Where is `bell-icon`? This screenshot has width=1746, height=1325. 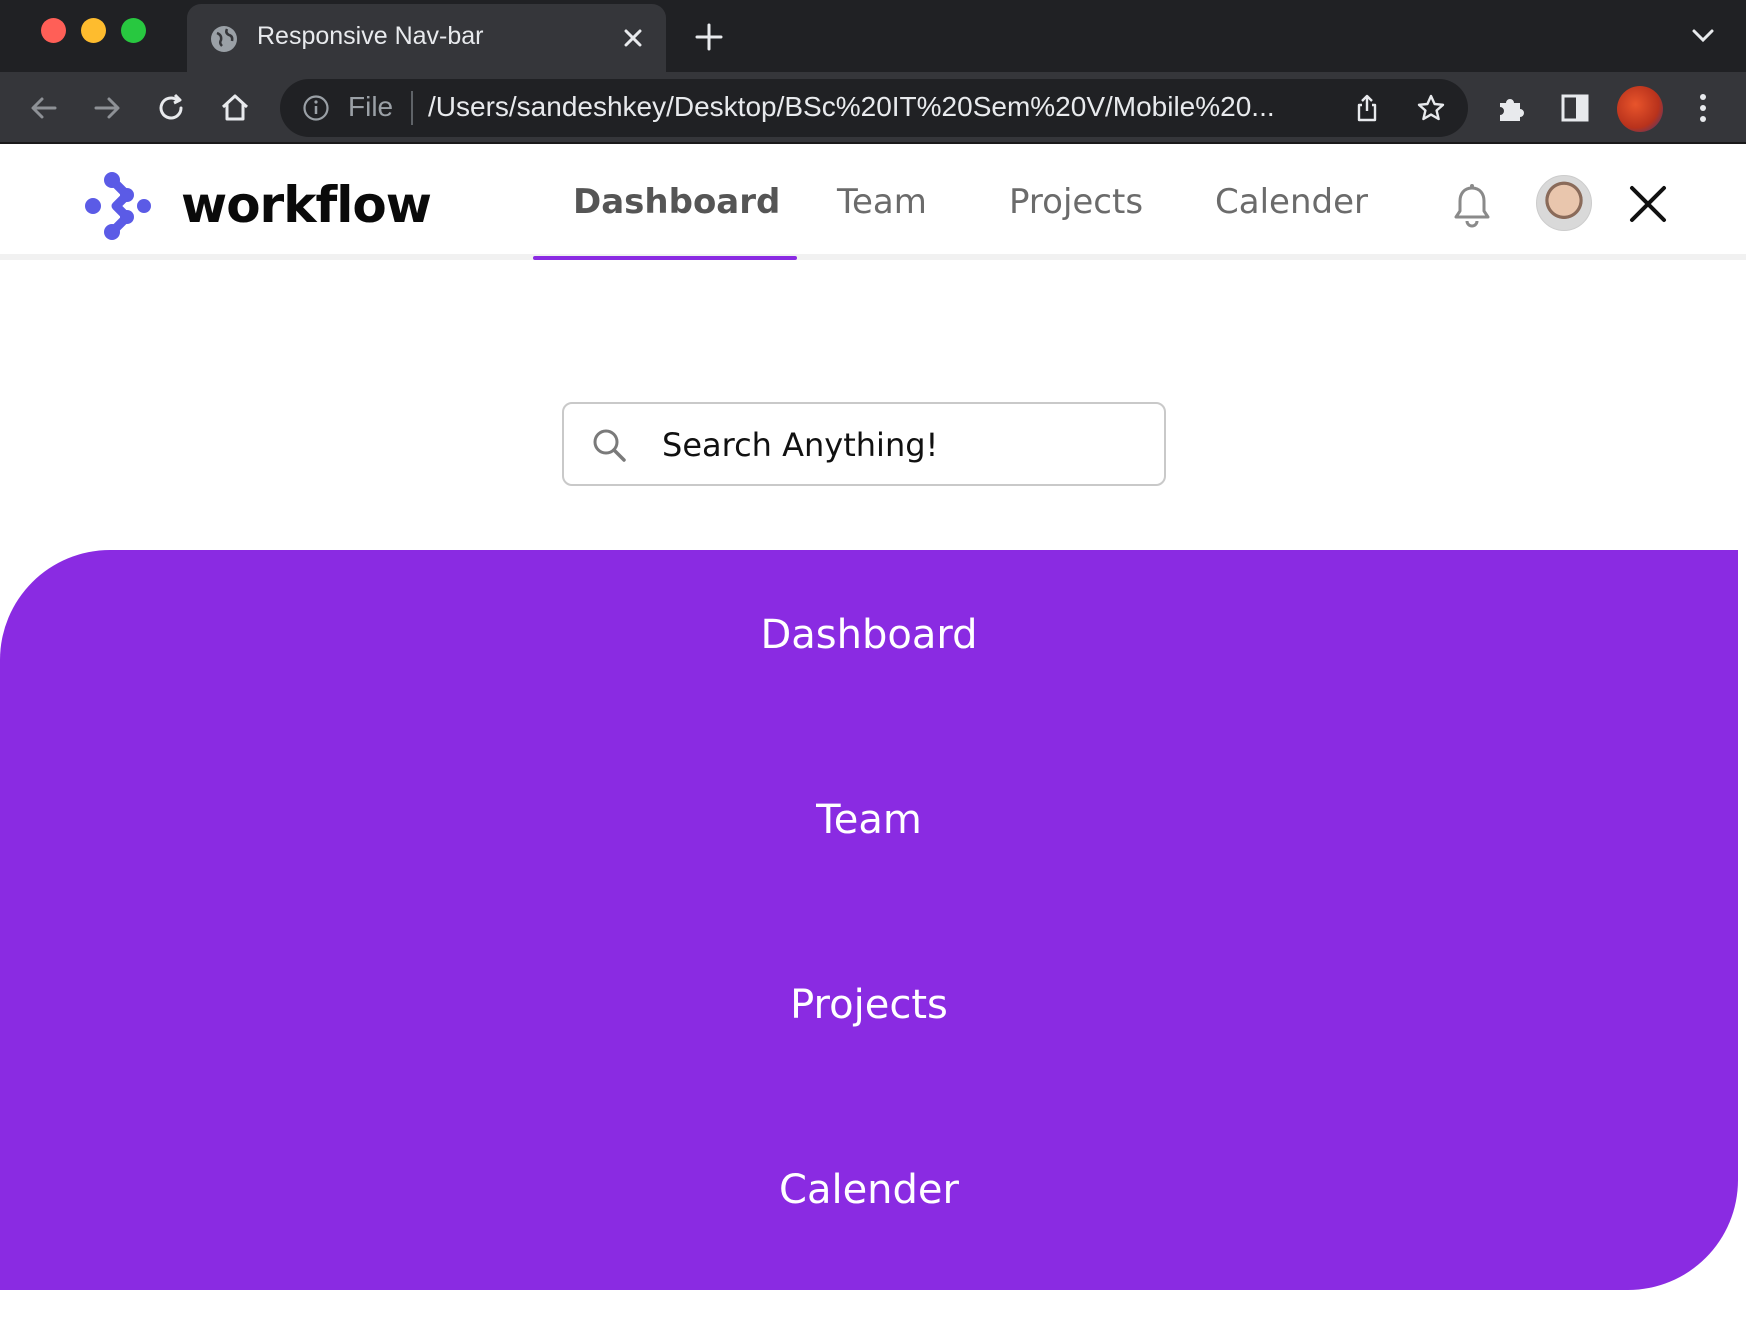
bell-icon is located at coordinates (1472, 206).